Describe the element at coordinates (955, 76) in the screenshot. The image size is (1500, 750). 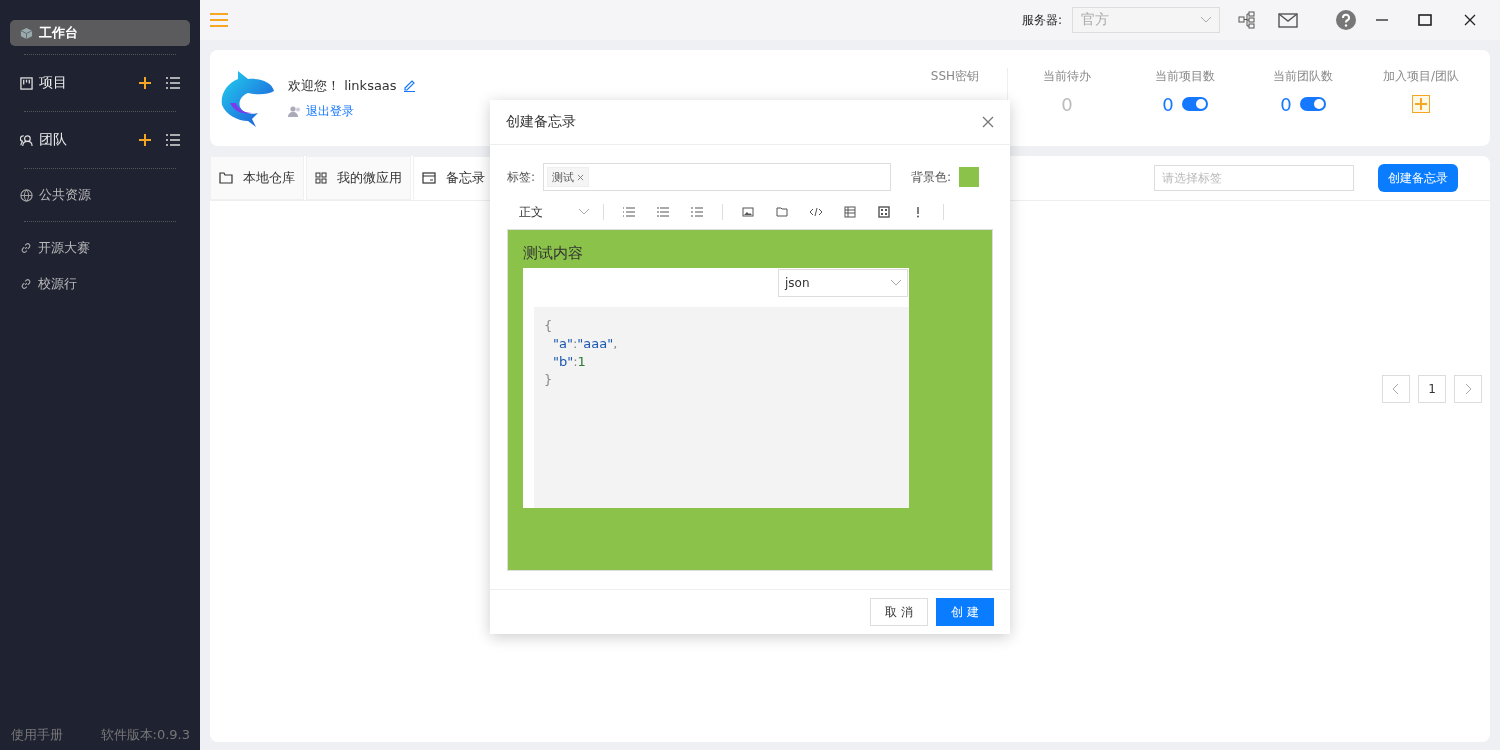
I see `stat-label: SSH密钥` at that location.